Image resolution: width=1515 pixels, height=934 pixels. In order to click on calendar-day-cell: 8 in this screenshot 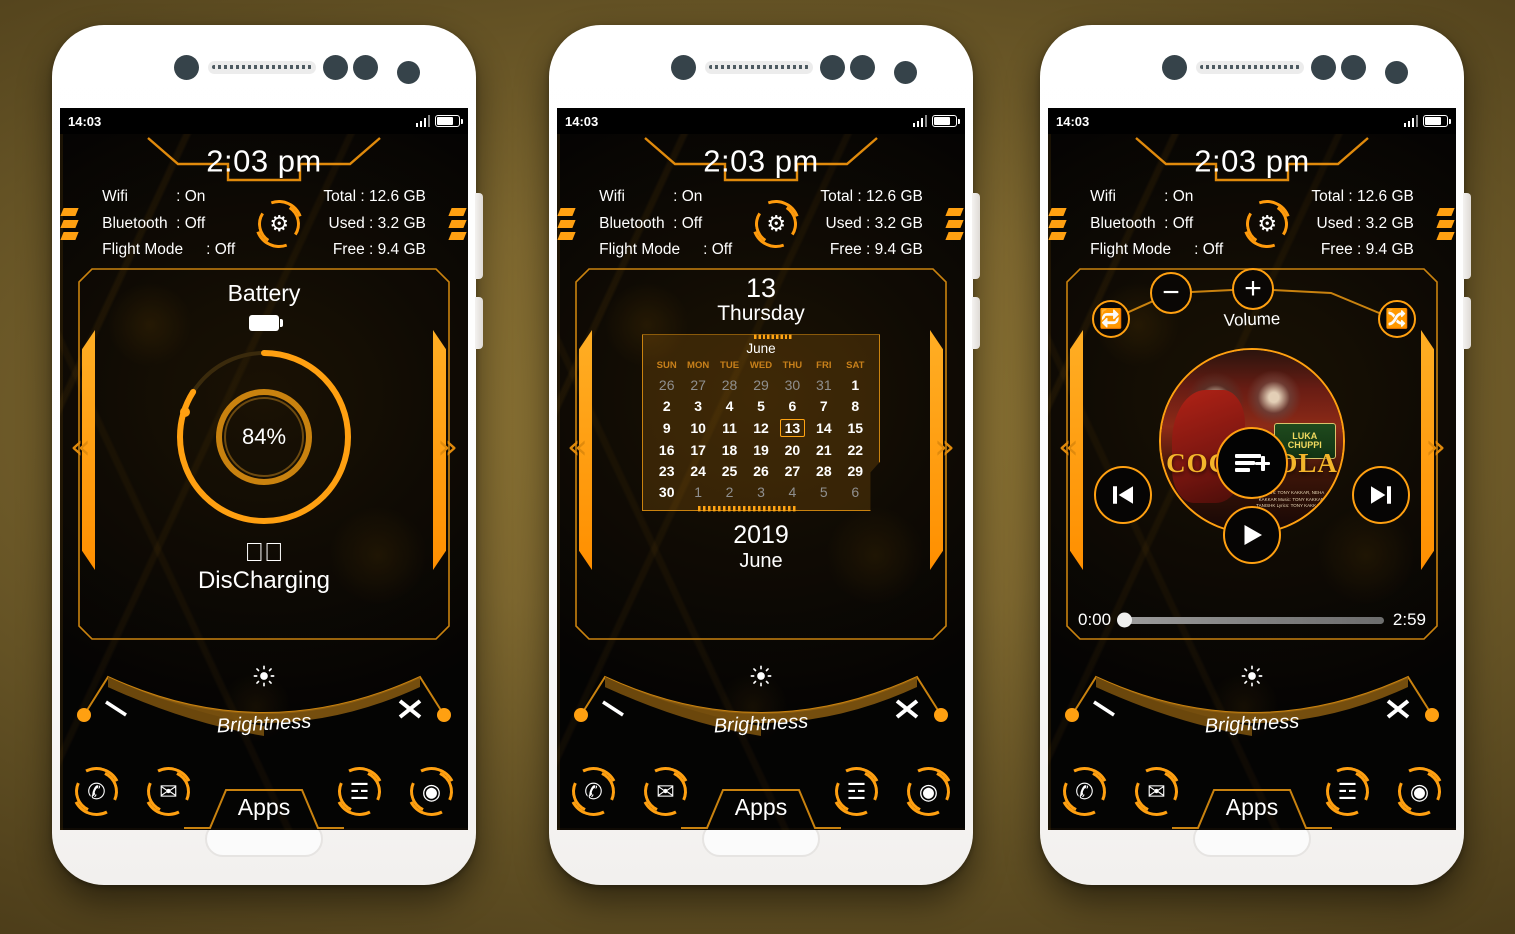, I will do `click(855, 405)`.